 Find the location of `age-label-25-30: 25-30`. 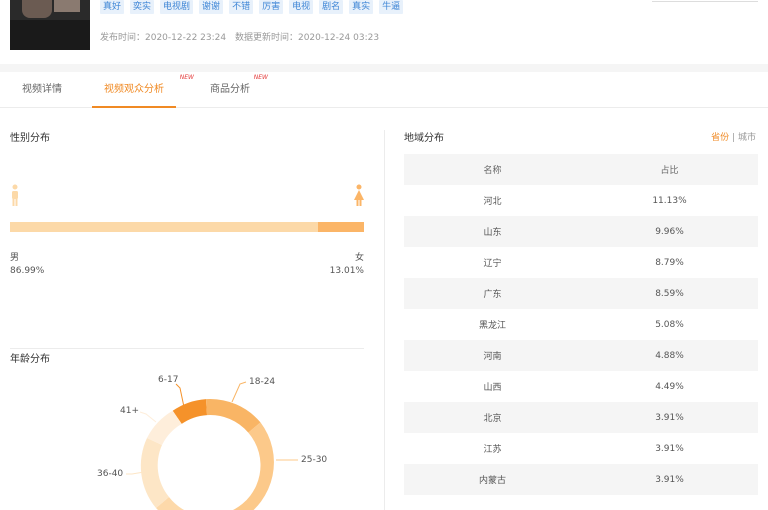

age-label-25-30: 25-30 is located at coordinates (314, 460).